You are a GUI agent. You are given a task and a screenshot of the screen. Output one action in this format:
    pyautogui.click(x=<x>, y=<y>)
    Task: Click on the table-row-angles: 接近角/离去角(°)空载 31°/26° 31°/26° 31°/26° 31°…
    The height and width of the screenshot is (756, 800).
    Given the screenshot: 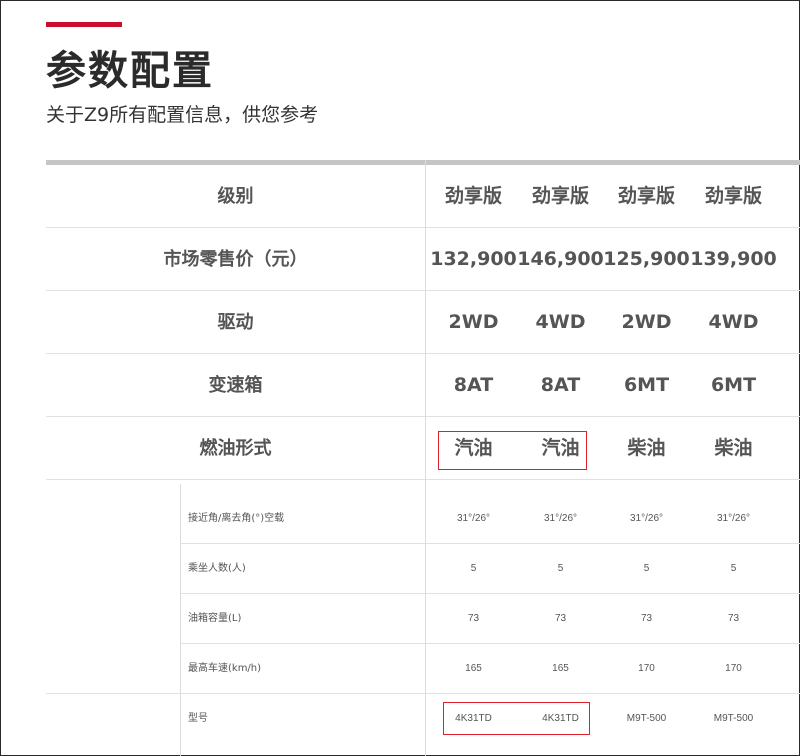 What is the action you would take?
    pyautogui.click(x=423, y=519)
    